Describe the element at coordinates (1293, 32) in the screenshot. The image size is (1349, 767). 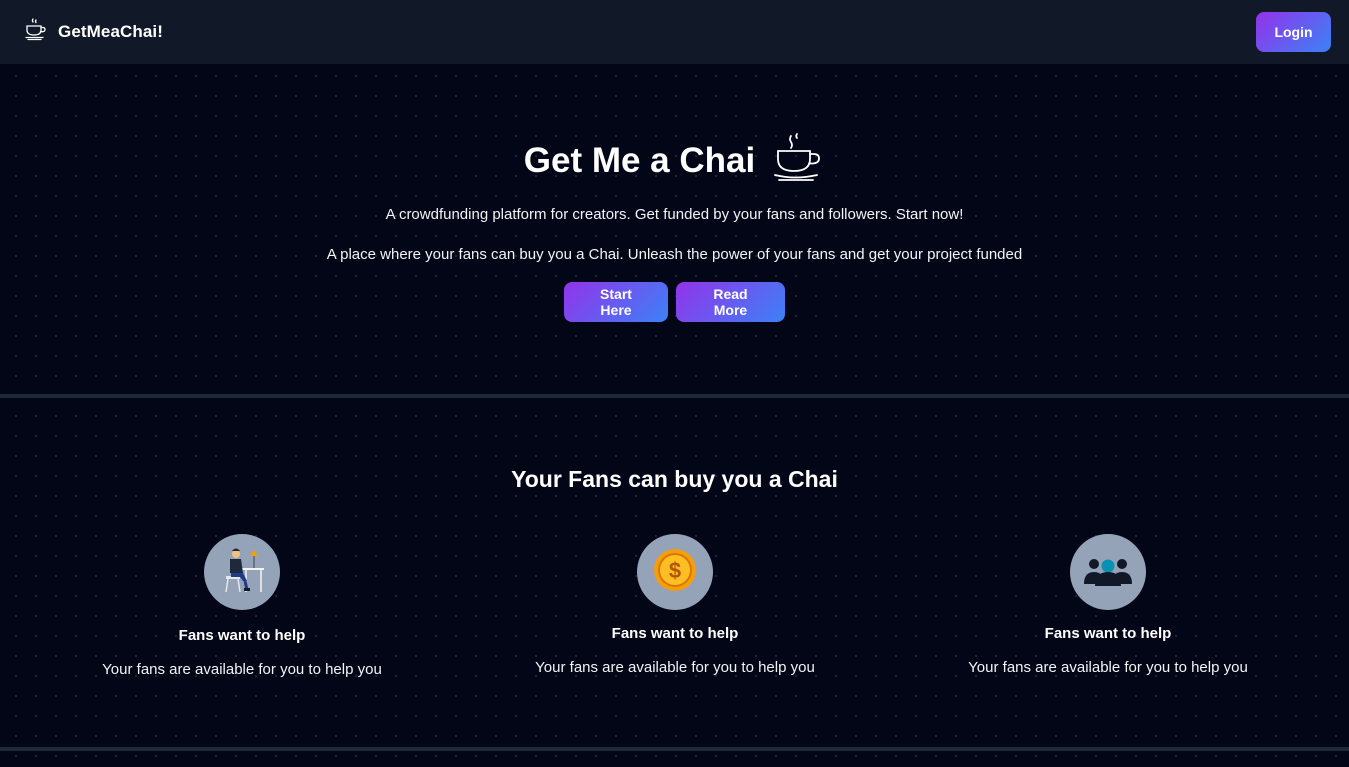
I see `login-button: Login` at that location.